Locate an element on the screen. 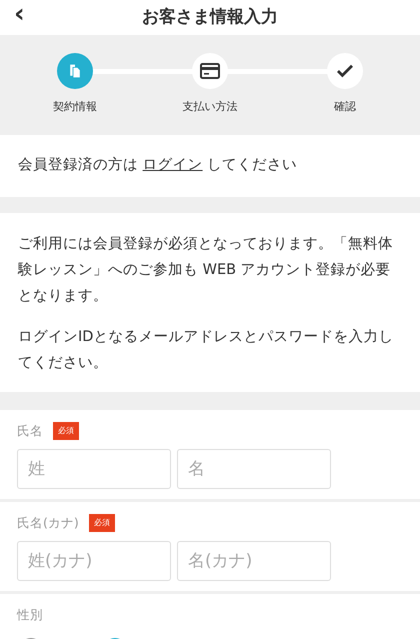 The width and height of the screenshot is (420, 639). info-paragraph: ログインIDとなるメールアドレスとパスワードを入力してください。 is located at coordinates (206, 350).